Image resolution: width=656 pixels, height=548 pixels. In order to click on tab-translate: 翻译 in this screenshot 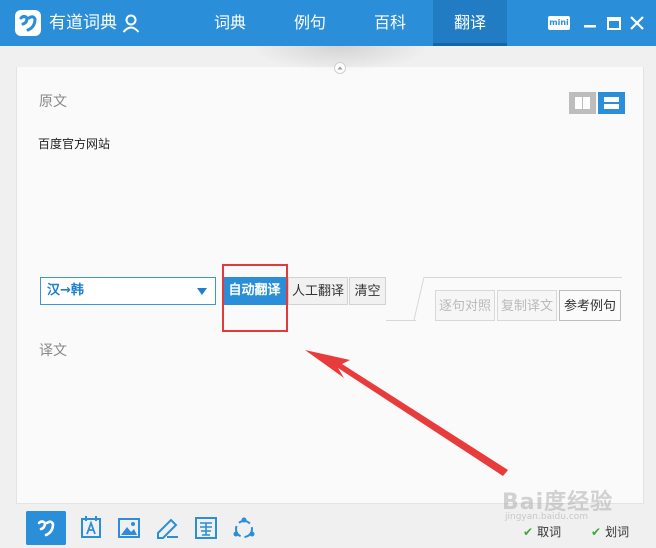, I will do `click(470, 23)`.